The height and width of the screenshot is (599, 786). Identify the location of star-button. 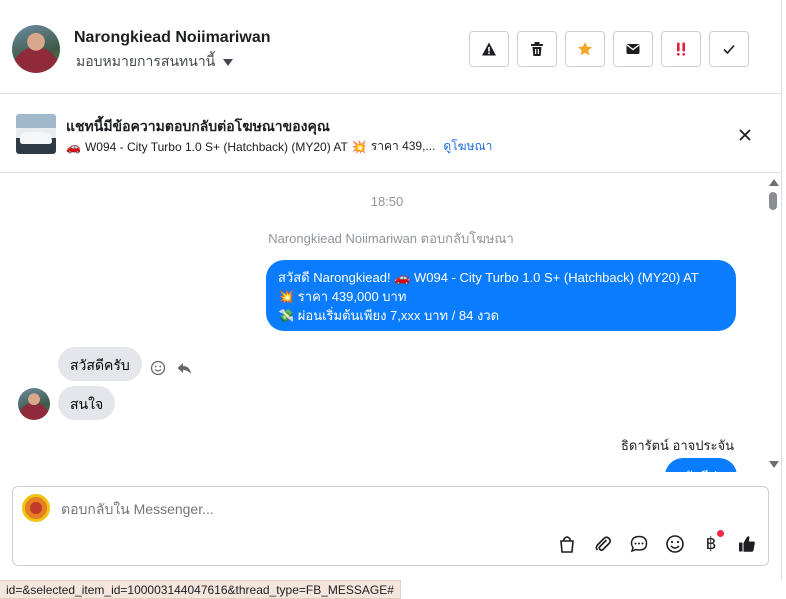
(585, 49).